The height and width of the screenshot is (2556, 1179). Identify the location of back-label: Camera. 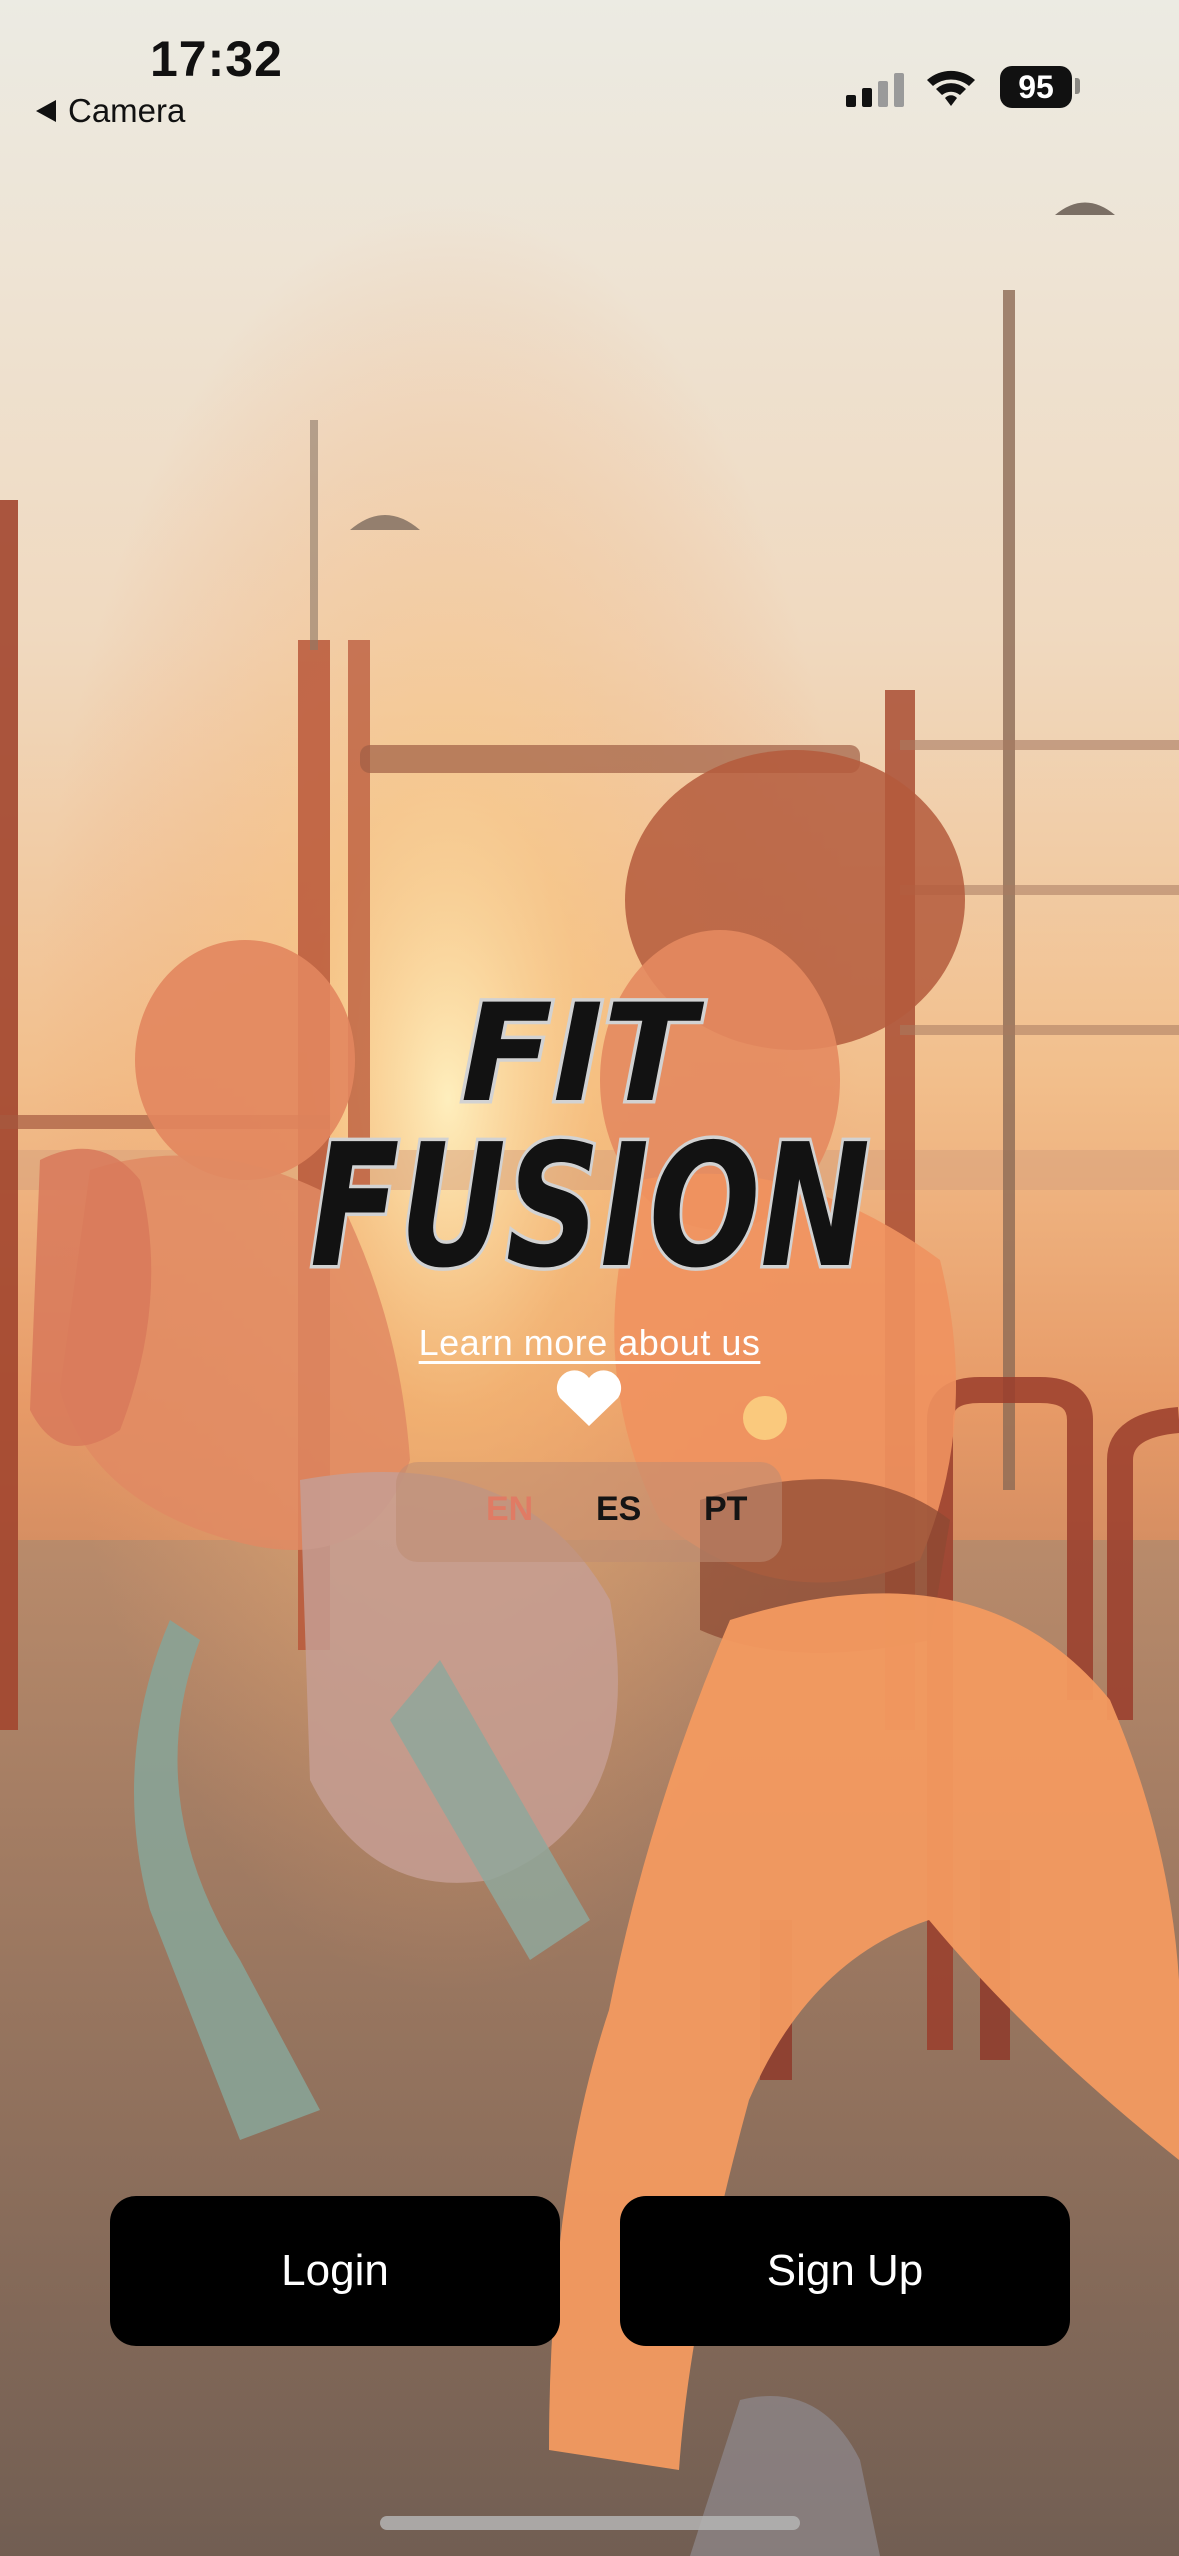
(127, 110).